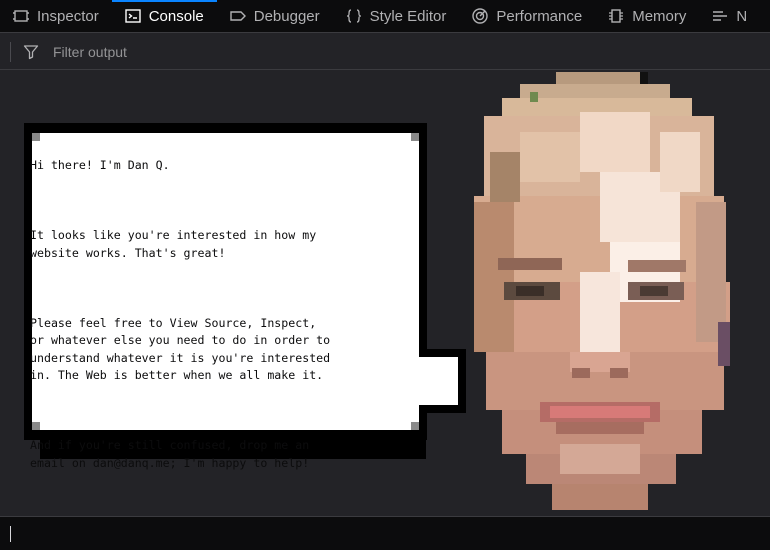 Image resolution: width=770 pixels, height=550 pixels. Describe the element at coordinates (539, 16) in the screenshot. I see `tab-label: Performance` at that location.